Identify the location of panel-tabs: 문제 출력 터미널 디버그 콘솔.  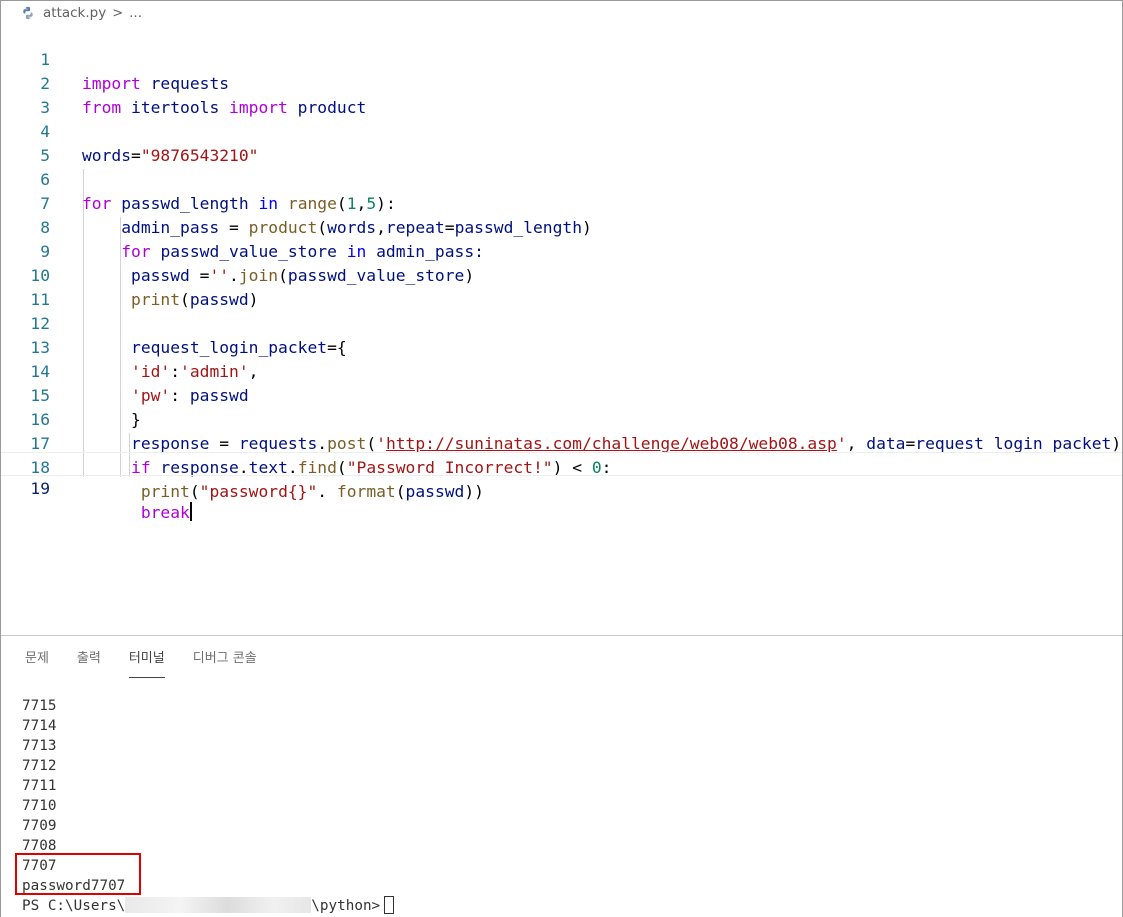
(155, 663).